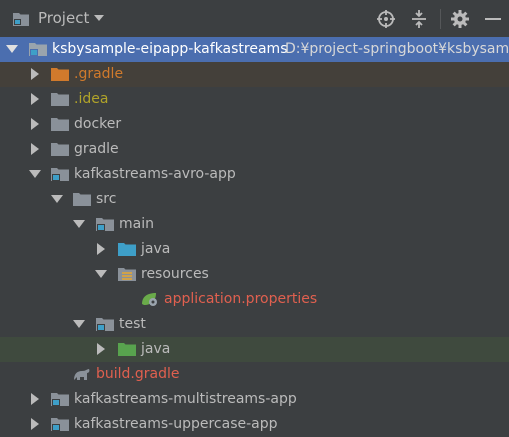  What do you see at coordinates (254, 174) in the screenshot?
I see `tree-row-kafkastreams-avro-app: kafkastreams-avro-app` at bounding box center [254, 174].